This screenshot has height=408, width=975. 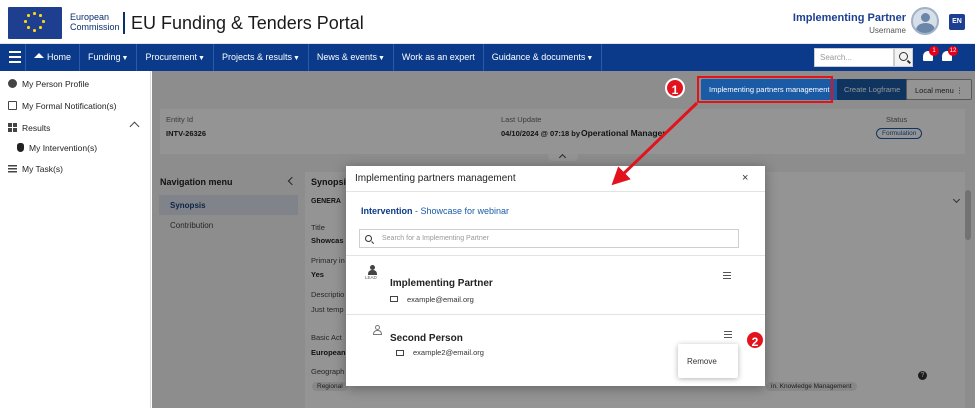 I want to click on partner-name: Second Person, so click(x=426, y=338).